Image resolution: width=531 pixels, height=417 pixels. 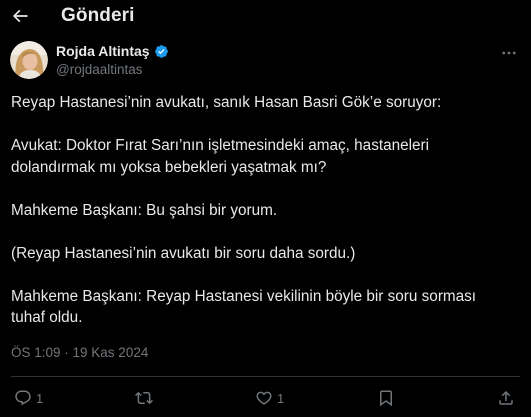 I want to click on tweet-timestamp: ÖS 1:09 · 19 Kas 2024, so click(x=79, y=352).